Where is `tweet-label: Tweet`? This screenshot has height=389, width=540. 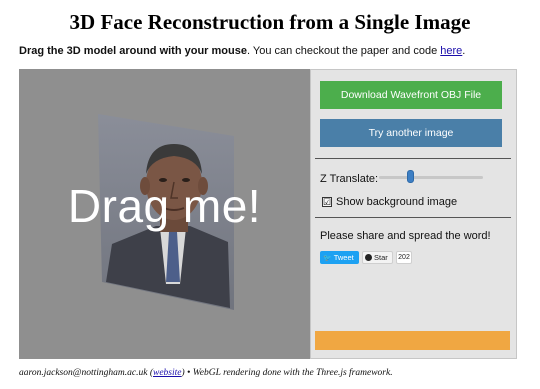
tweet-label: Tweet is located at coordinates (343, 257).